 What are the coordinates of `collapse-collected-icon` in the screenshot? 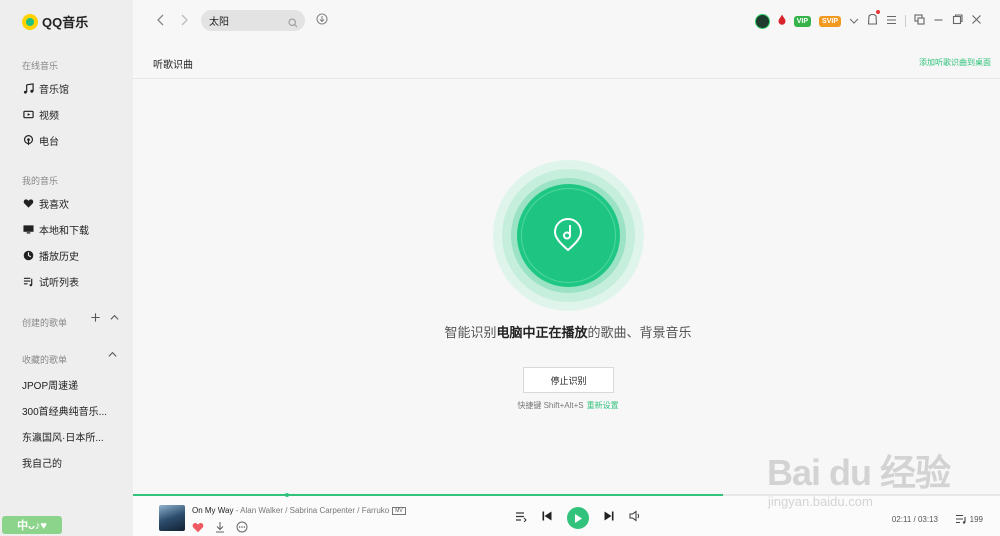 It's located at (112, 356).